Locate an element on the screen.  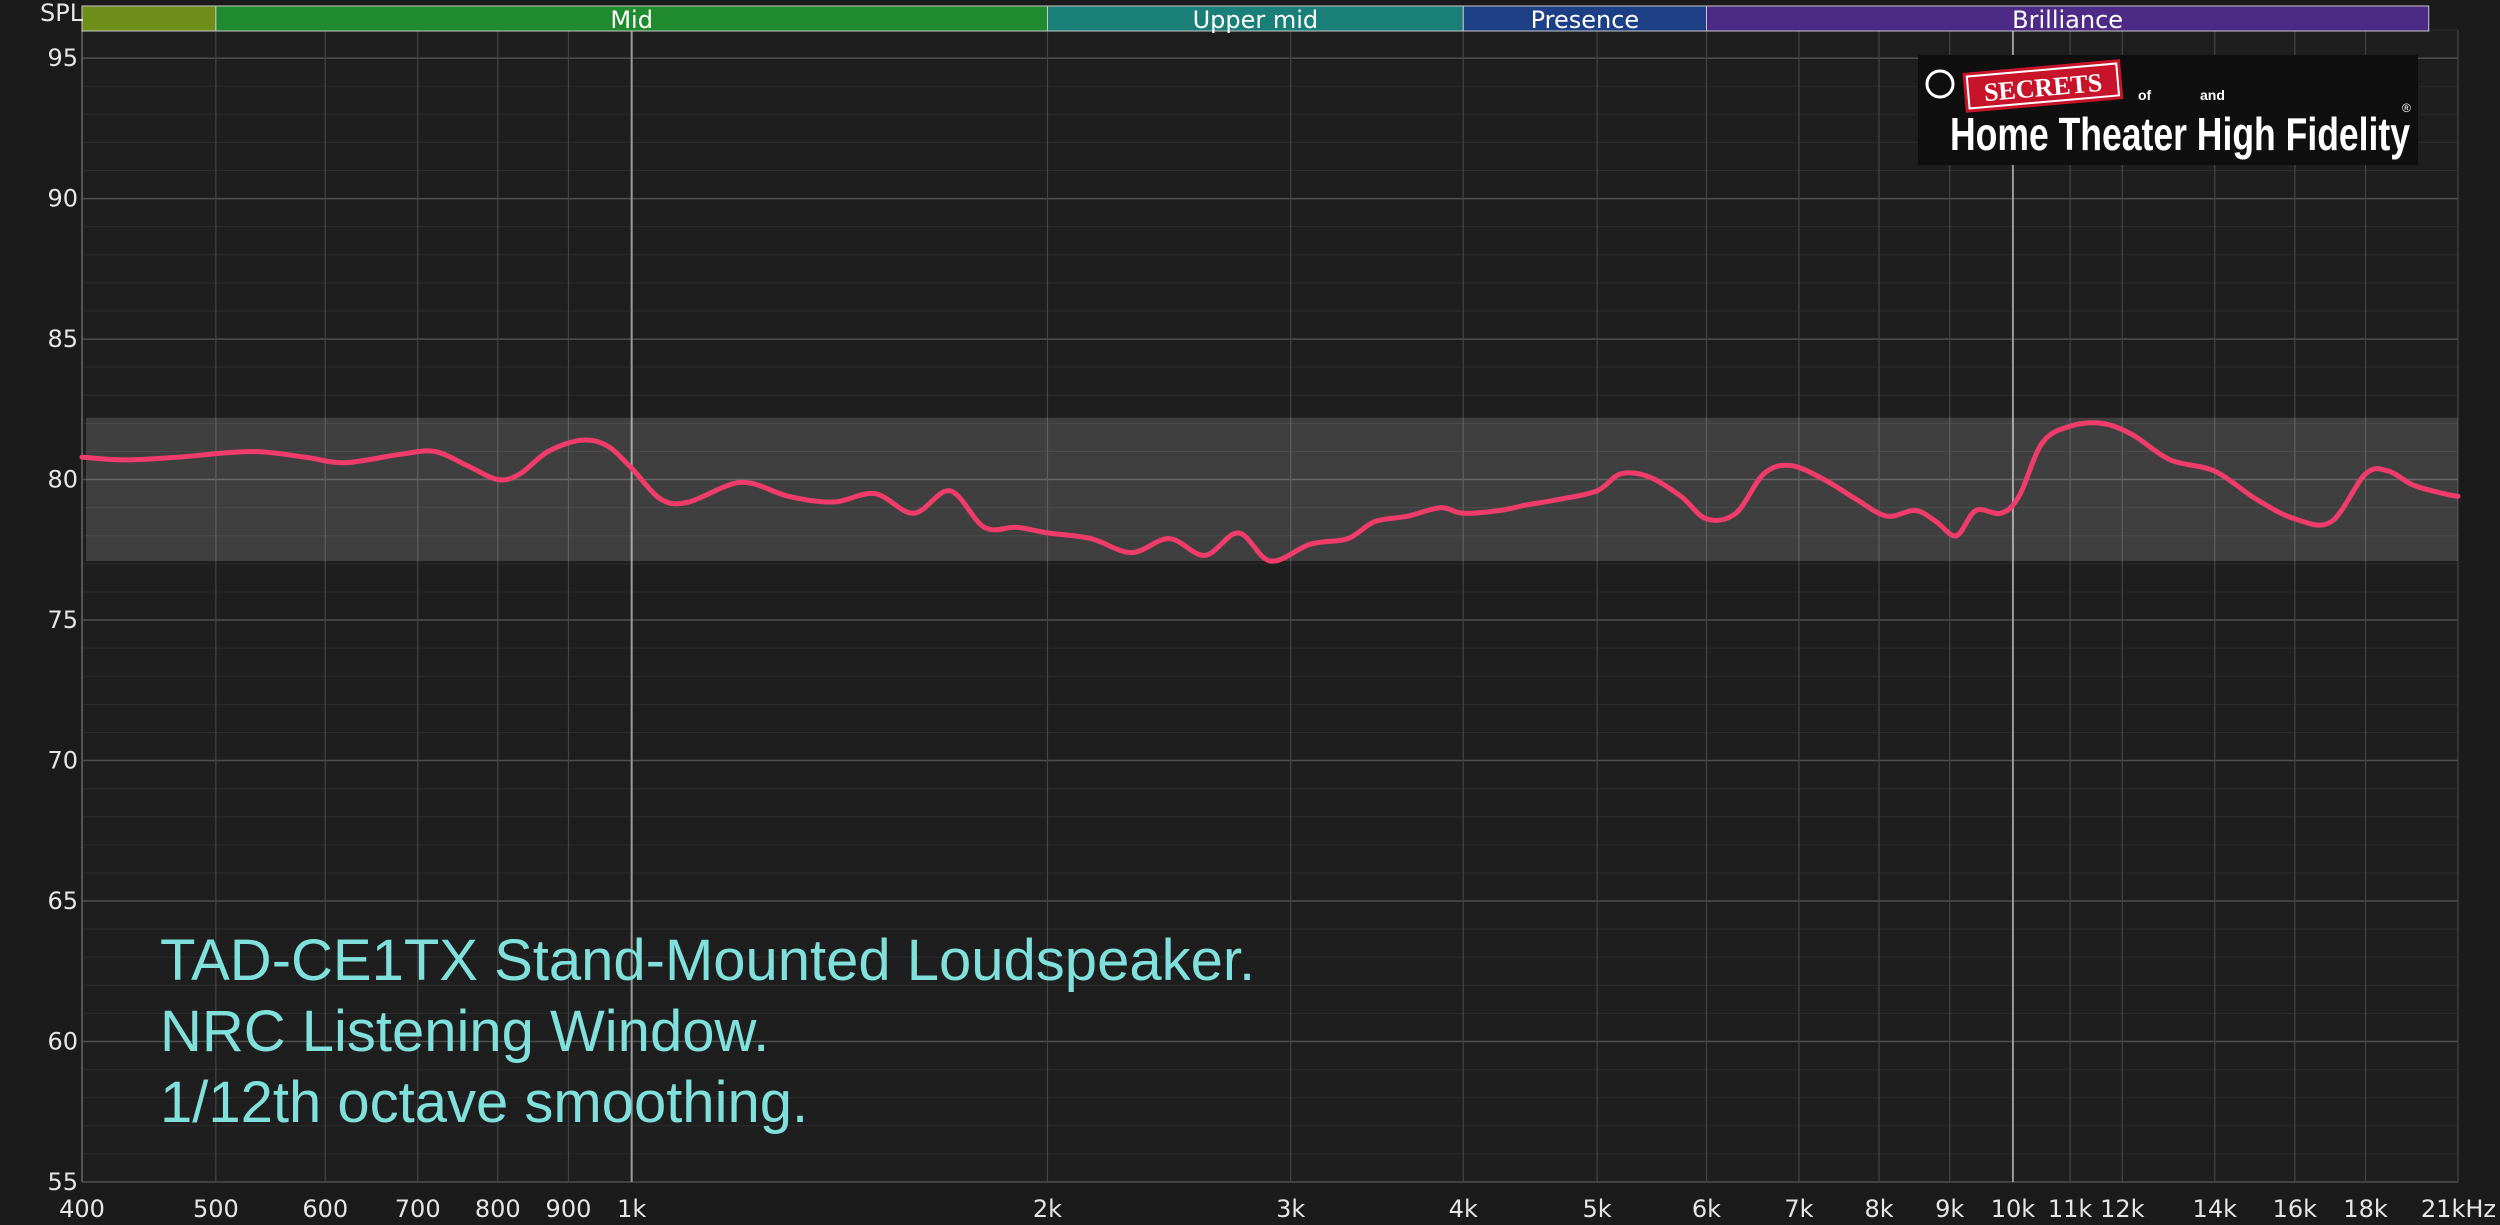
frequency-band-bar: Mid Upper mid Presence Brilliance is located at coordinates (1255, 19).